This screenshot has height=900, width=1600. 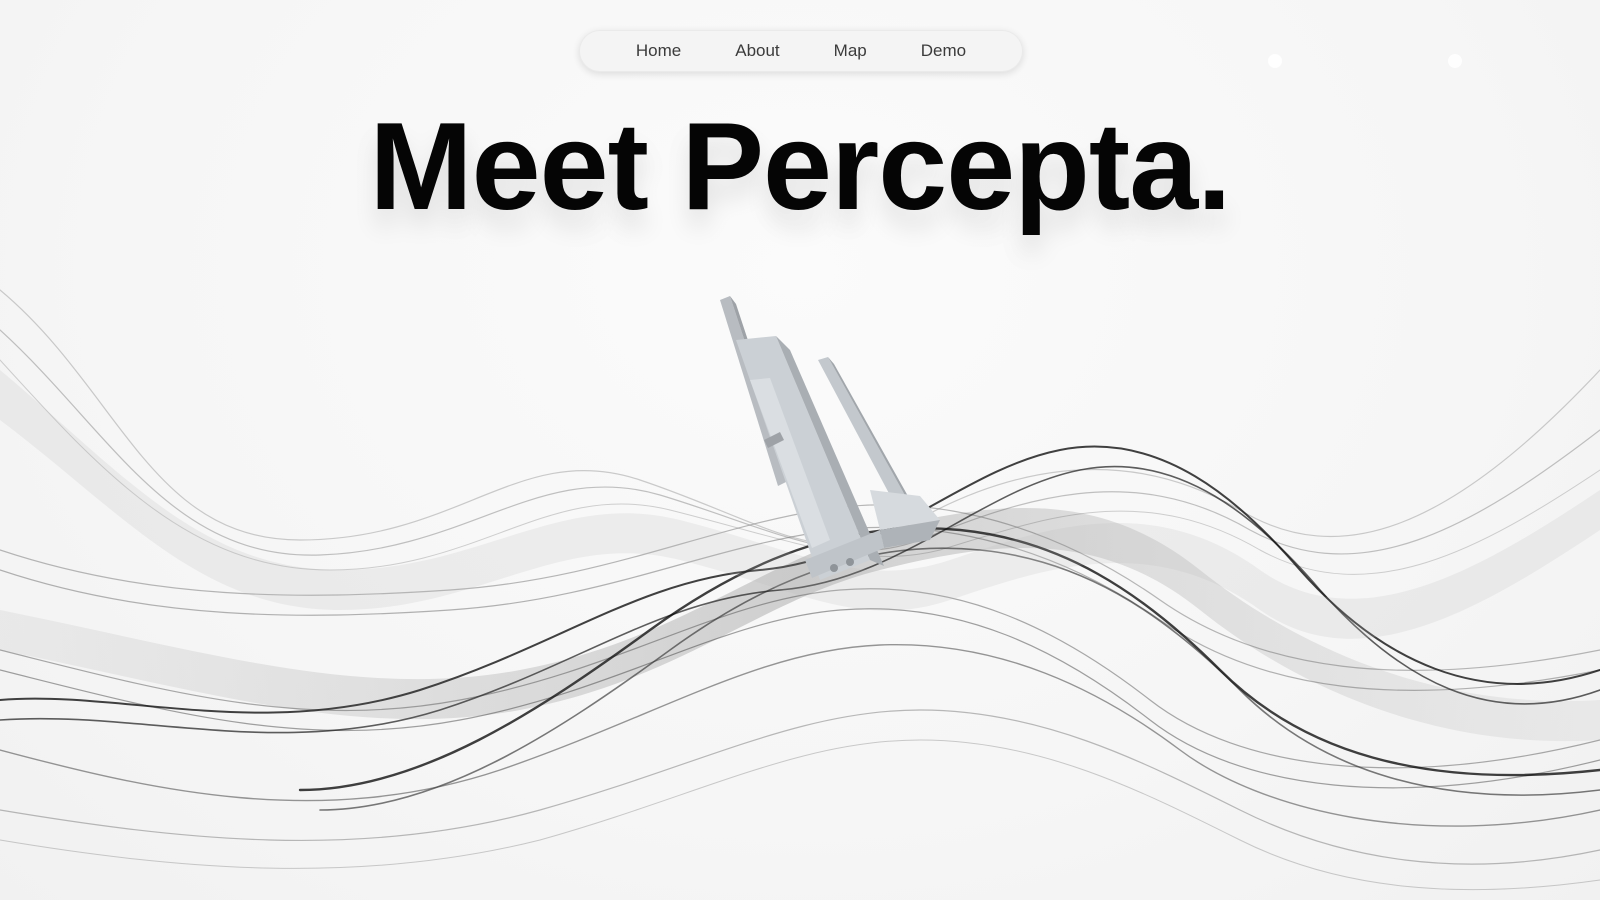 I want to click on nav-link-about: About, so click(x=757, y=51).